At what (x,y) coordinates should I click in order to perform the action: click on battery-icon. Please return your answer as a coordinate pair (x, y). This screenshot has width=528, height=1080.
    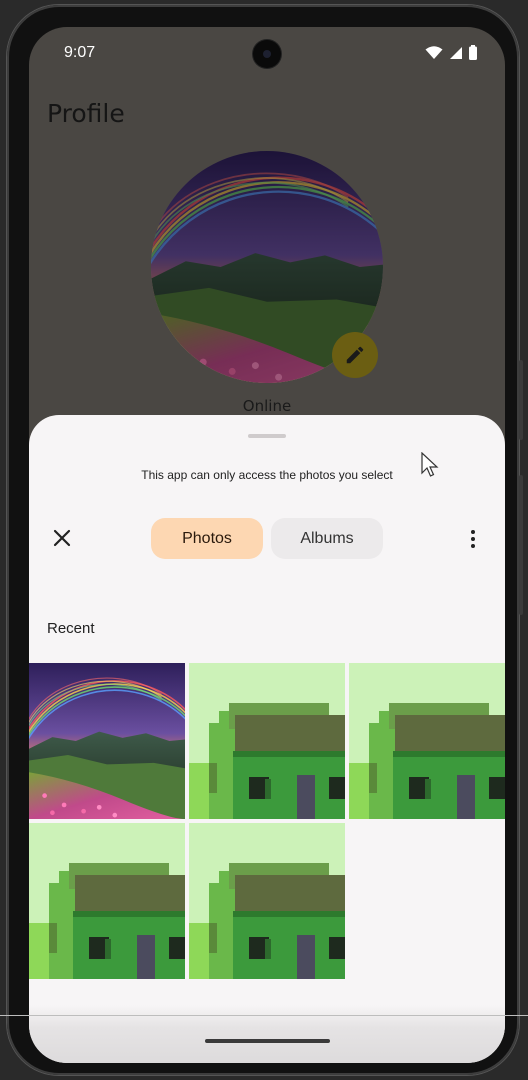
    Looking at the image, I should click on (473, 52).